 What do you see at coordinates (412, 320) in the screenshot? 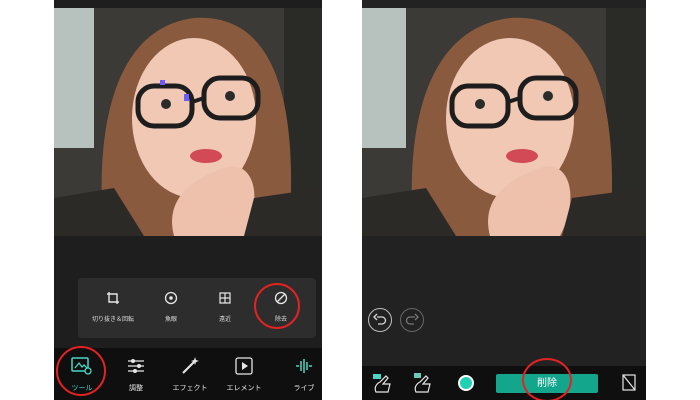
I see `redo-button` at bounding box center [412, 320].